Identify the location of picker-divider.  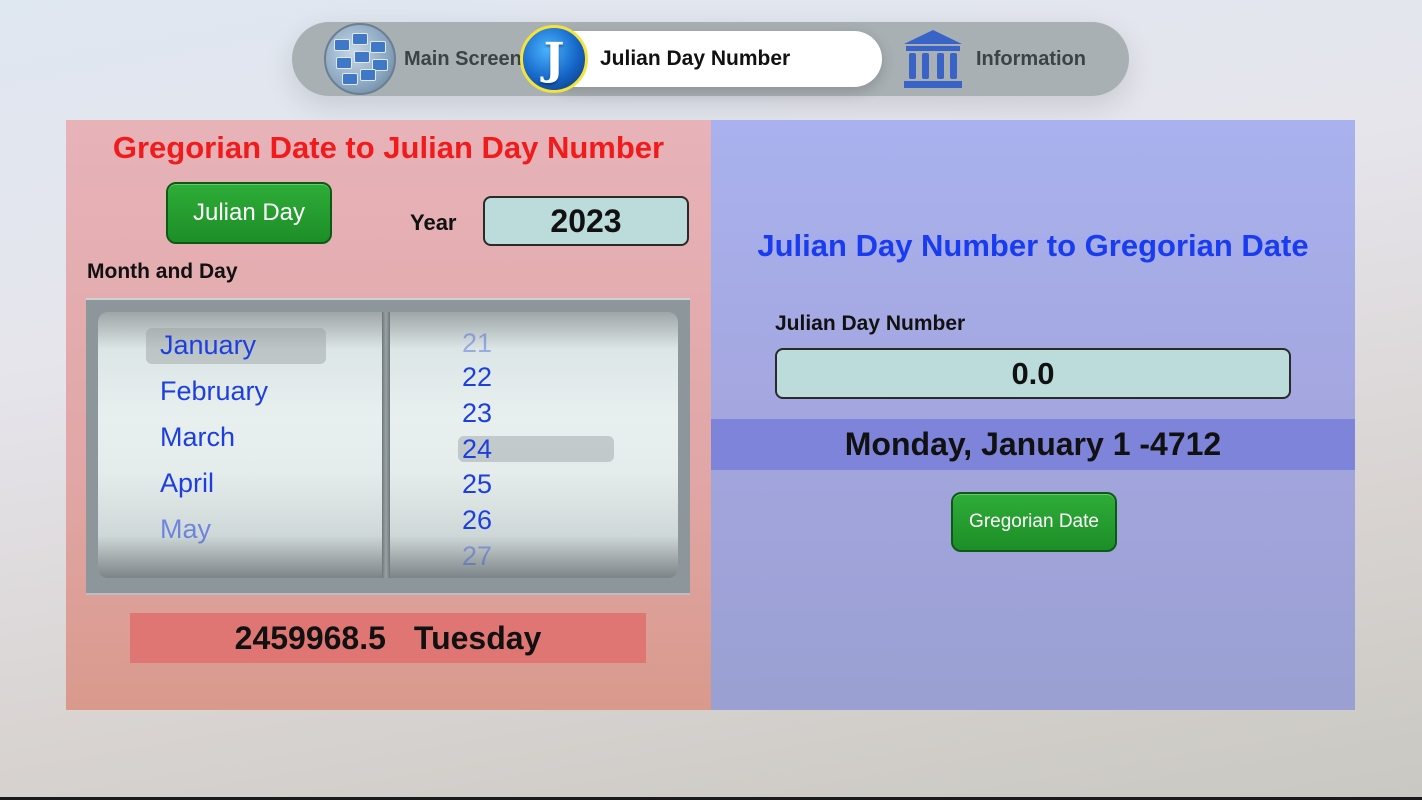
(386, 445).